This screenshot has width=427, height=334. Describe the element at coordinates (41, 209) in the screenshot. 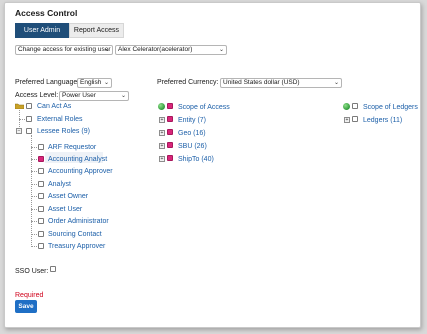

I see `role-checkbox-asset-user` at that location.